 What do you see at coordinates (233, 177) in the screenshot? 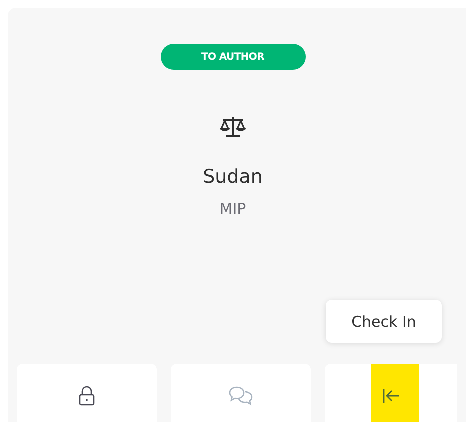
I see `card-title: Sudan` at bounding box center [233, 177].